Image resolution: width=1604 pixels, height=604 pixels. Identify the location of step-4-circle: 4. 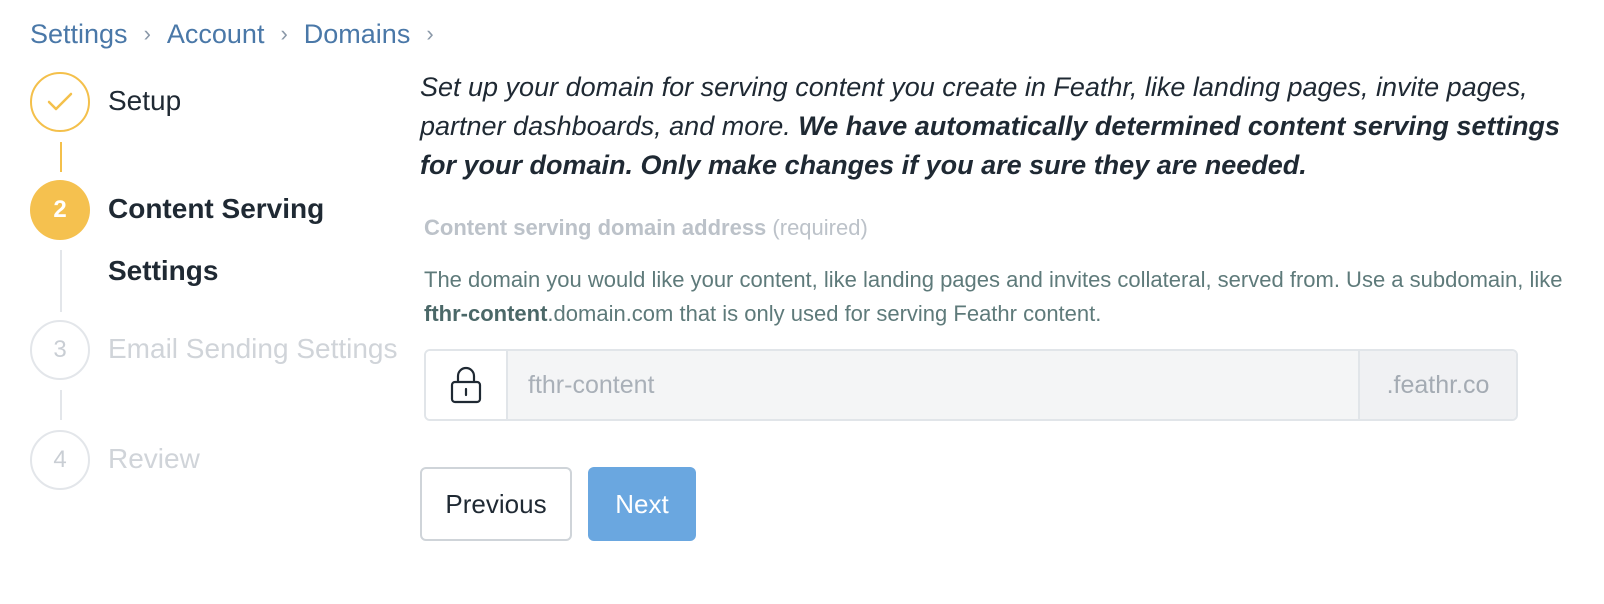
(60, 460).